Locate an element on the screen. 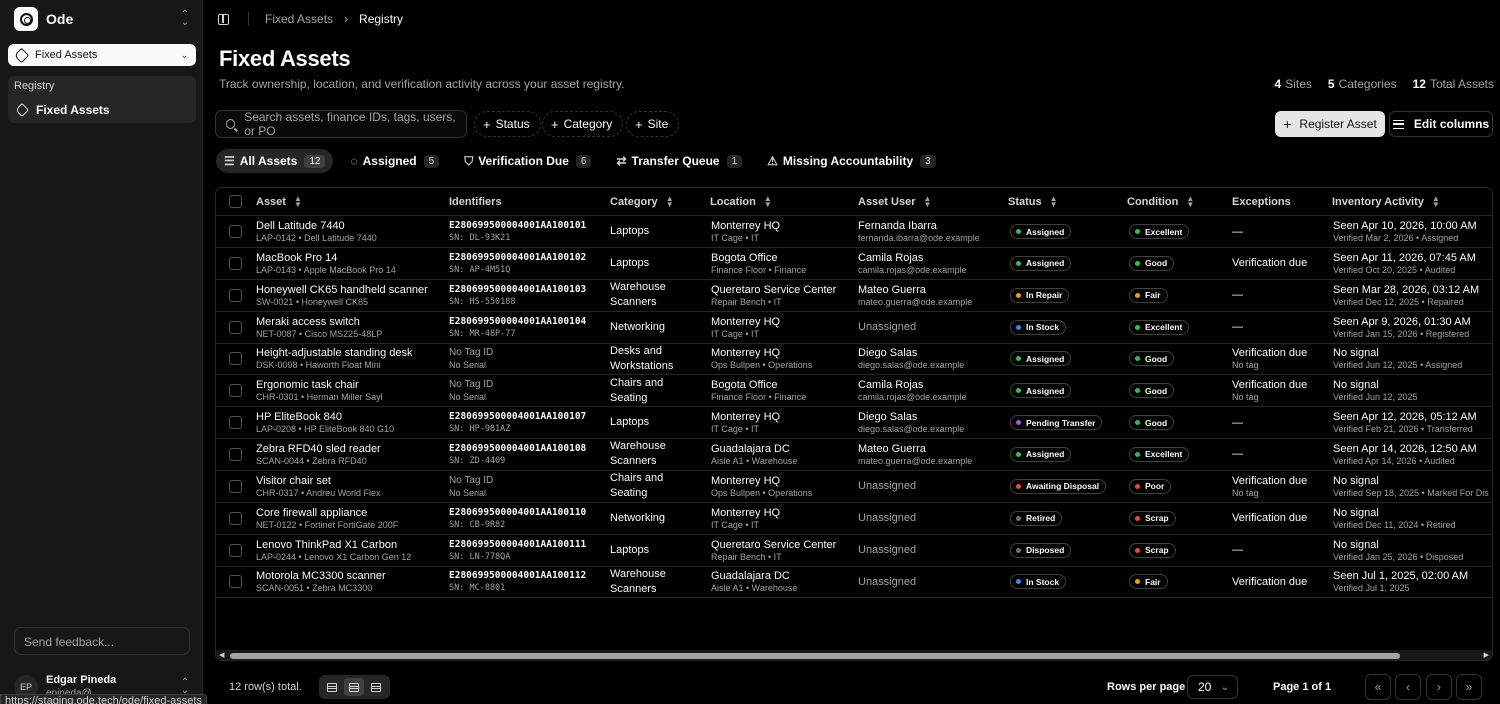 The image size is (1500, 704). tab-all-assets: ☰ All Assets 12 is located at coordinates (275, 161).